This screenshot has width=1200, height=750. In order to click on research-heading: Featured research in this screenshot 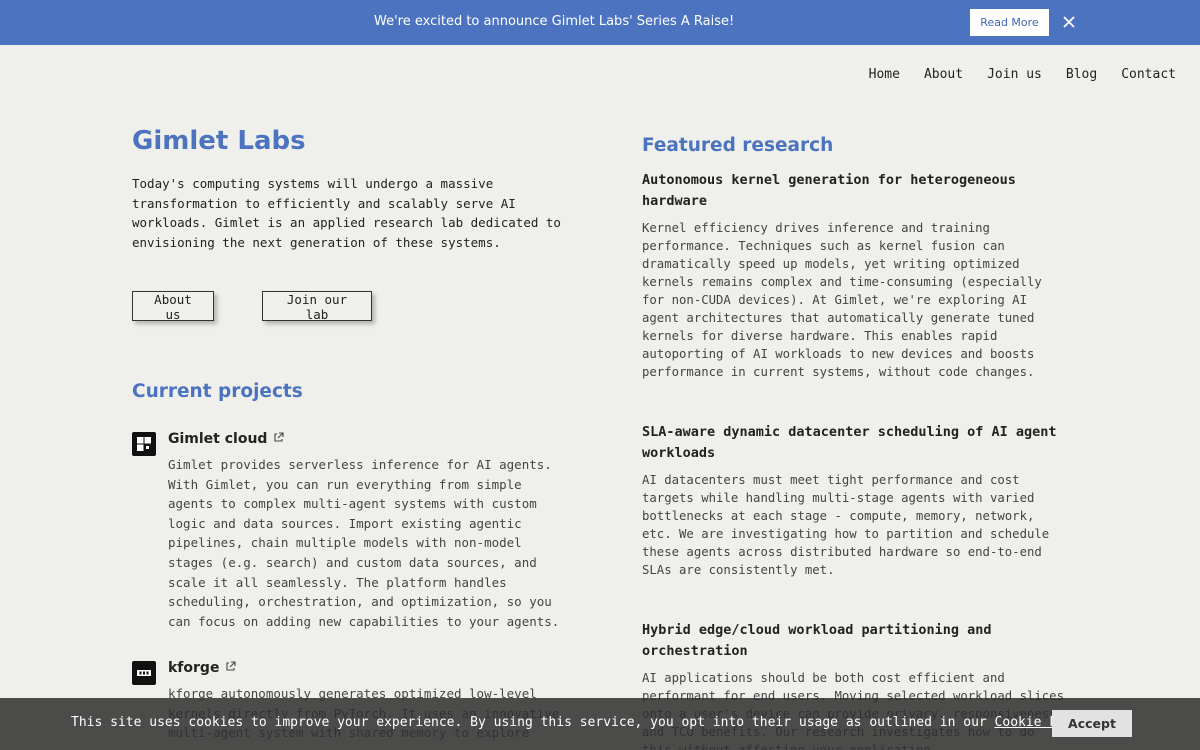, I will do `click(738, 145)`.